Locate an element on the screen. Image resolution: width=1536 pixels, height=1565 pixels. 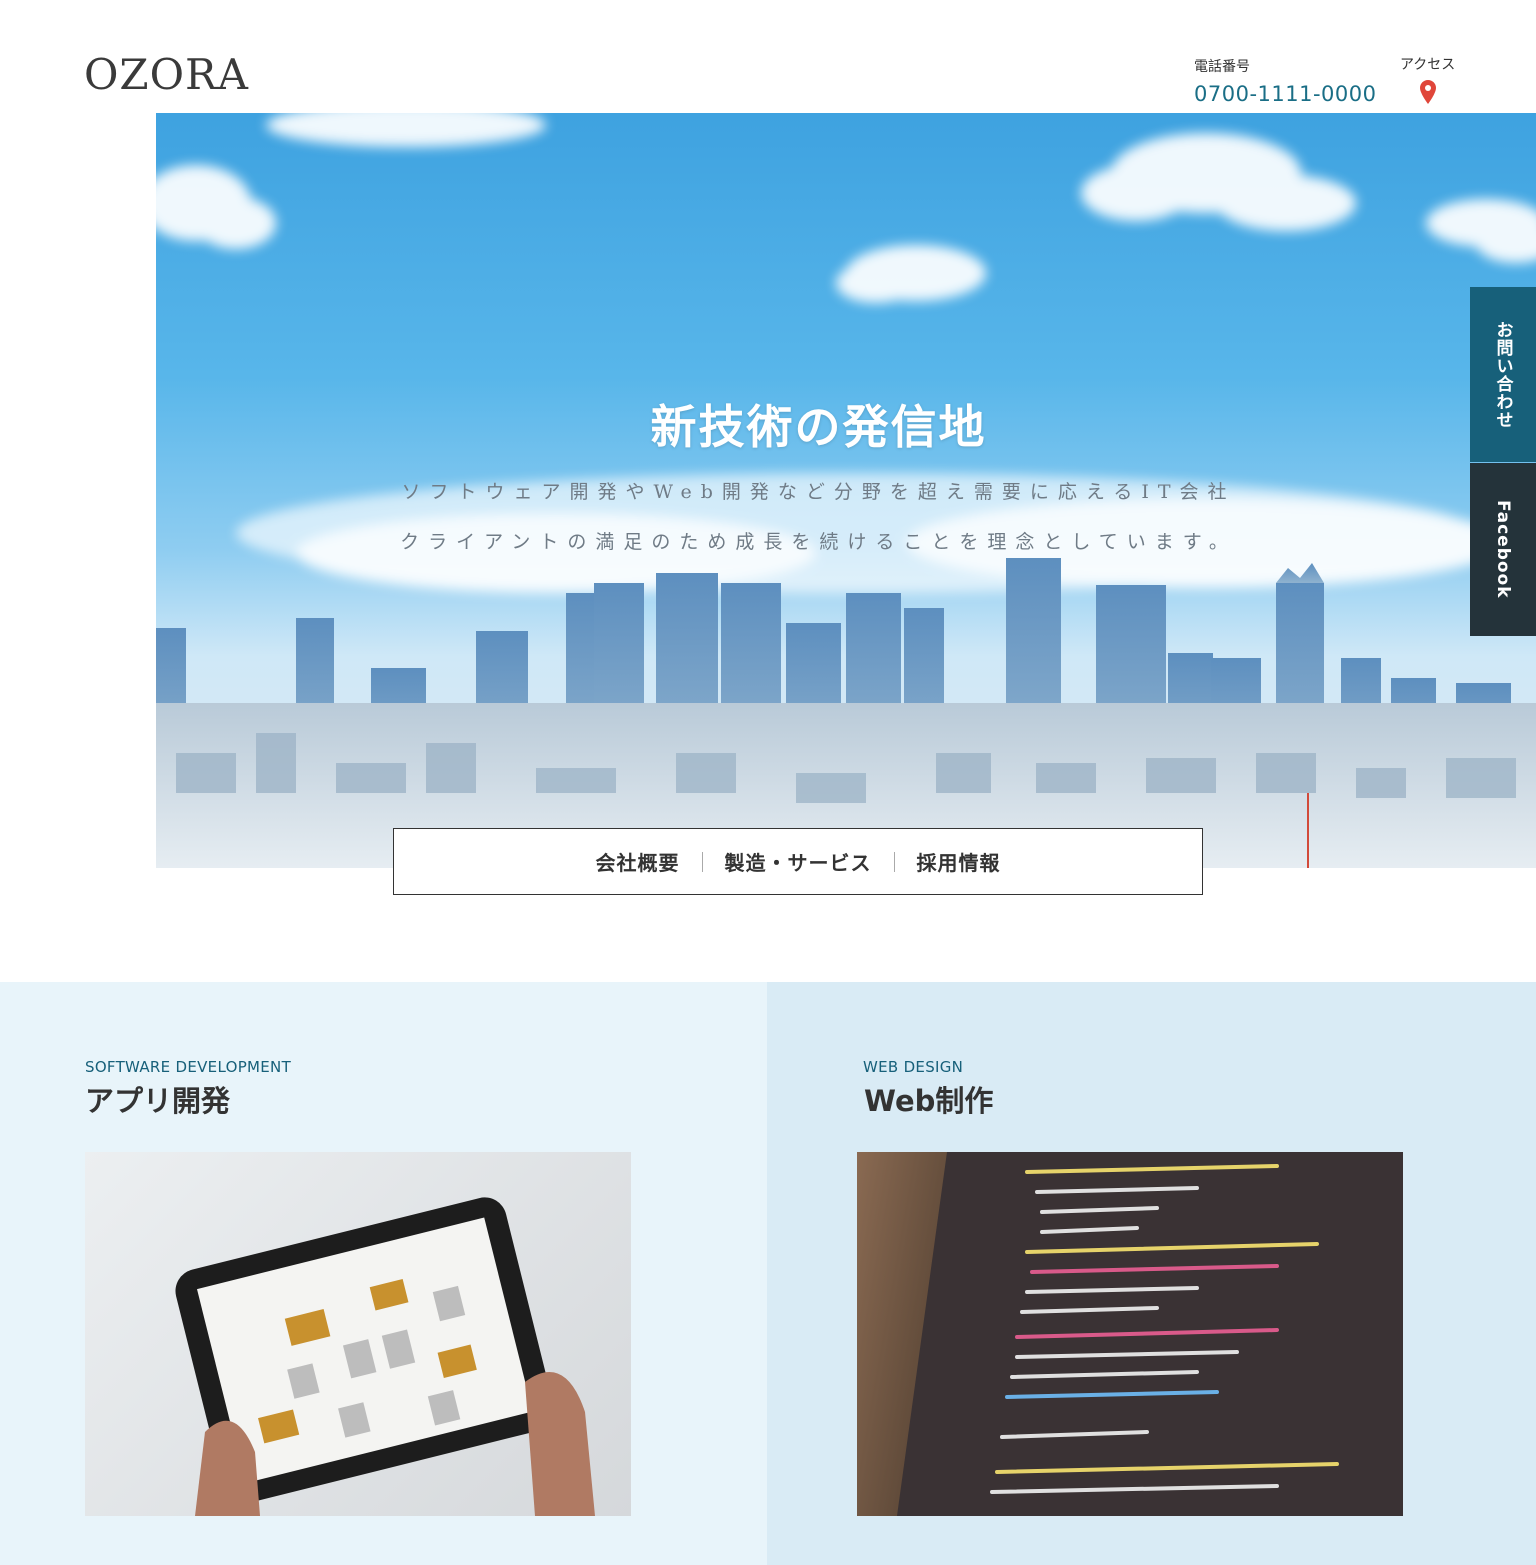
facebook-tab: Facebook is located at coordinates (1503, 549).